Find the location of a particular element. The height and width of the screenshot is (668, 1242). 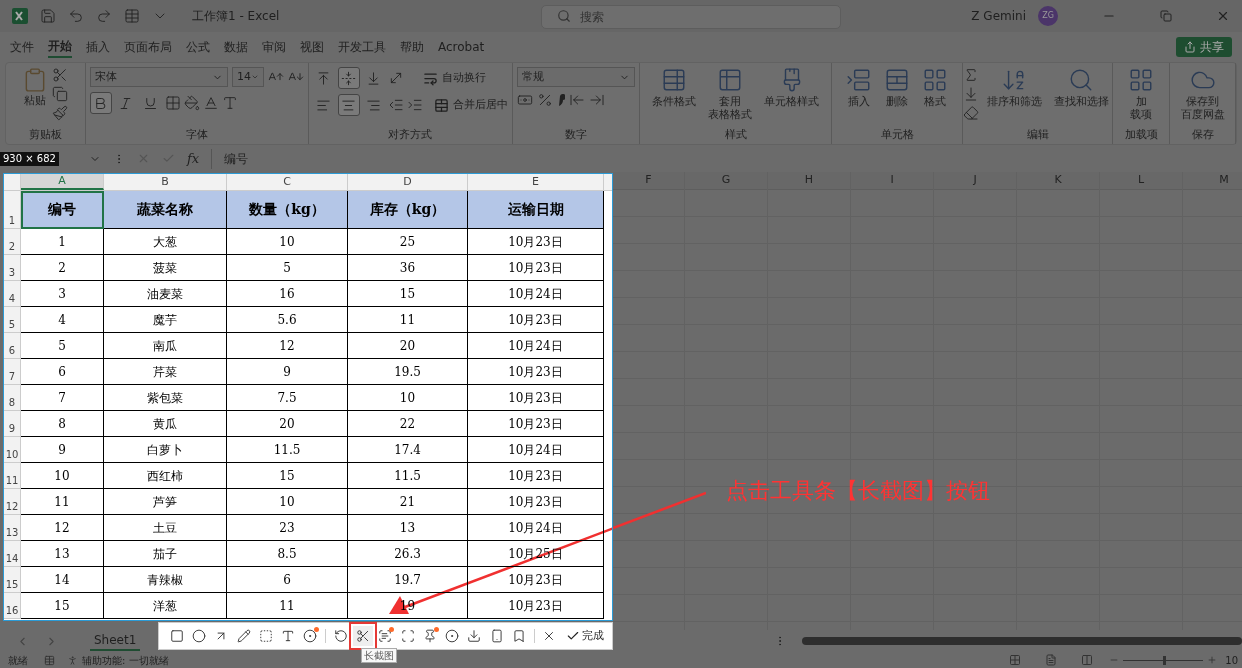

zoom-percent: 10 is located at coordinates (1231, 660).